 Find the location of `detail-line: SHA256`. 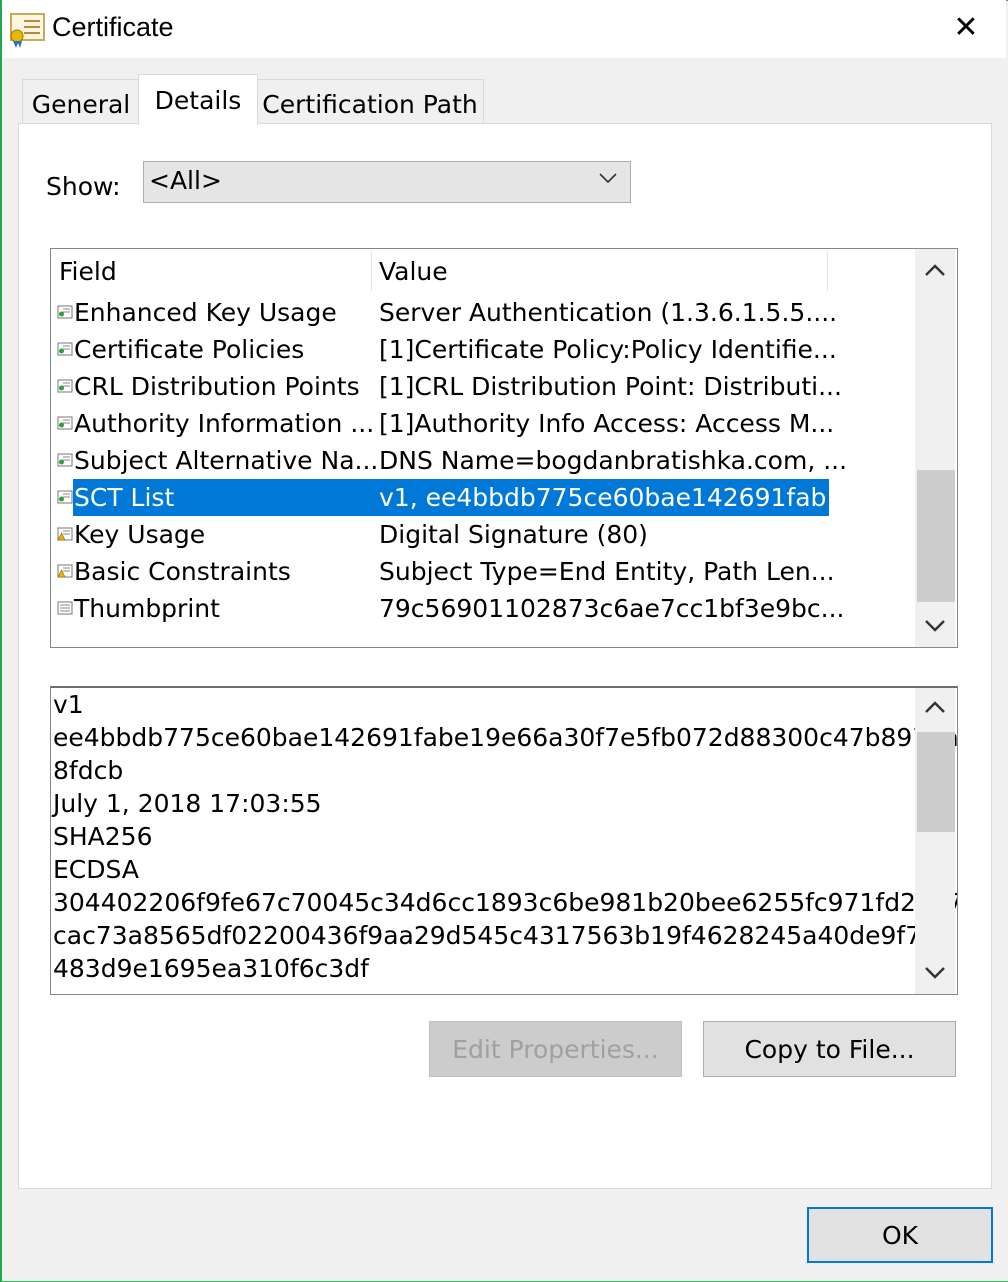

detail-line: SHA256 is located at coordinates (103, 836).